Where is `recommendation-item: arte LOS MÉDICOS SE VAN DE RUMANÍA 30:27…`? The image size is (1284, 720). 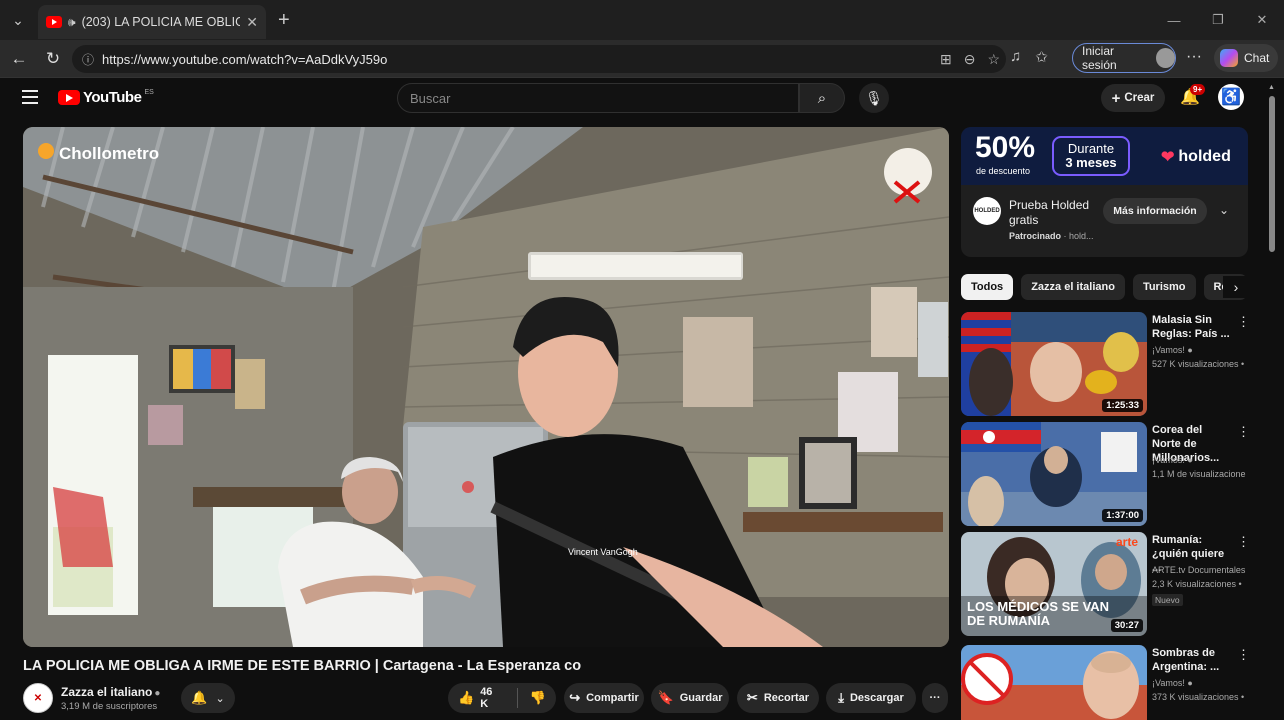 recommendation-item: arte LOS MÉDICOS SE VAN DE RUMANÍA 30:27… is located at coordinates (1106, 584).